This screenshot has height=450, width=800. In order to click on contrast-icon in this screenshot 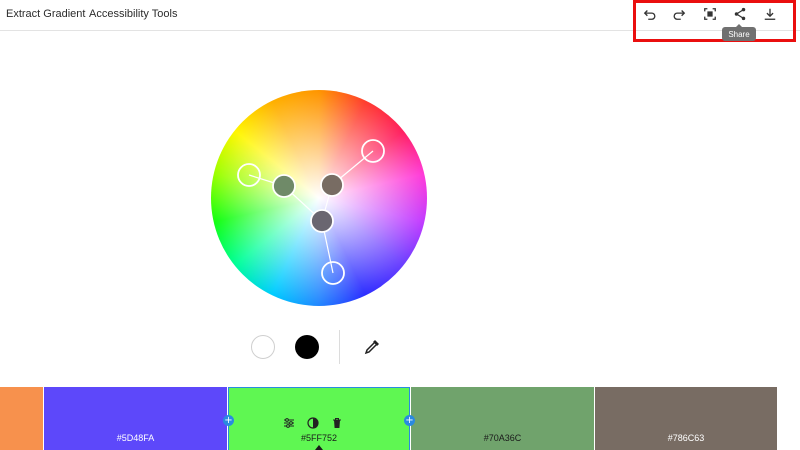, I will do `click(313, 423)`.